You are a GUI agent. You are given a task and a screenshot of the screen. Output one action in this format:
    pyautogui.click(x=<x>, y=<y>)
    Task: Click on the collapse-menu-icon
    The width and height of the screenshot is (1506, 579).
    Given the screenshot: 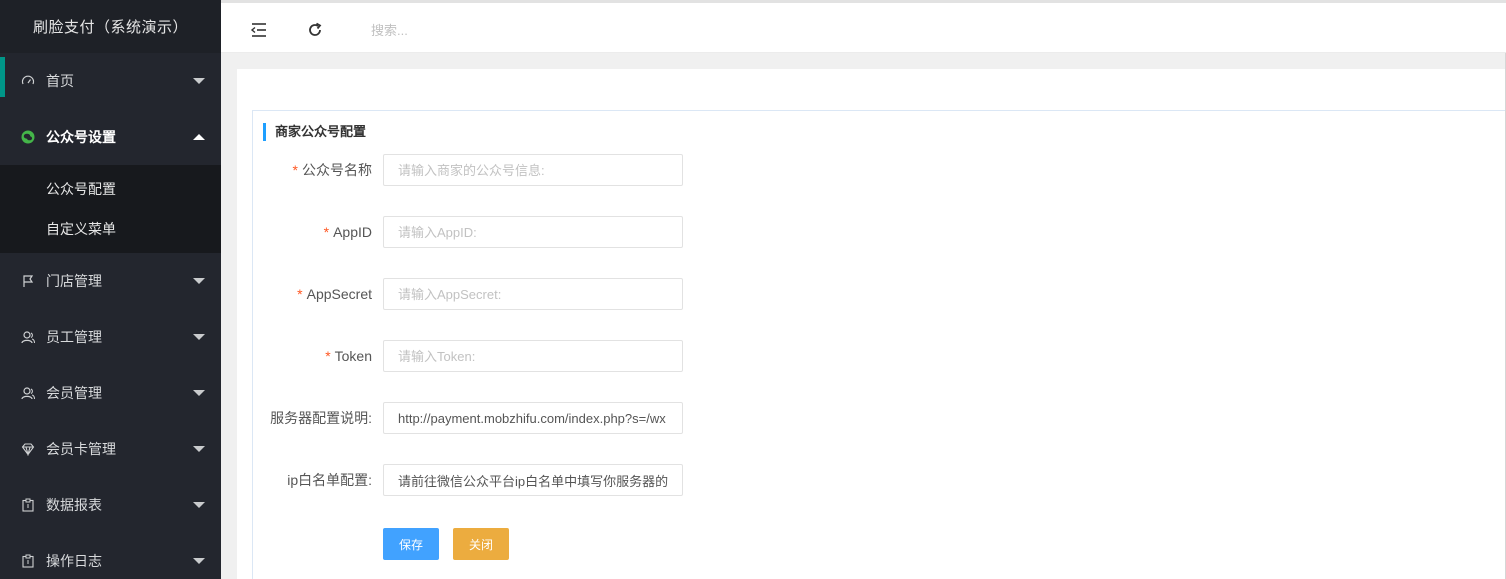 What is the action you would take?
    pyautogui.click(x=259, y=30)
    